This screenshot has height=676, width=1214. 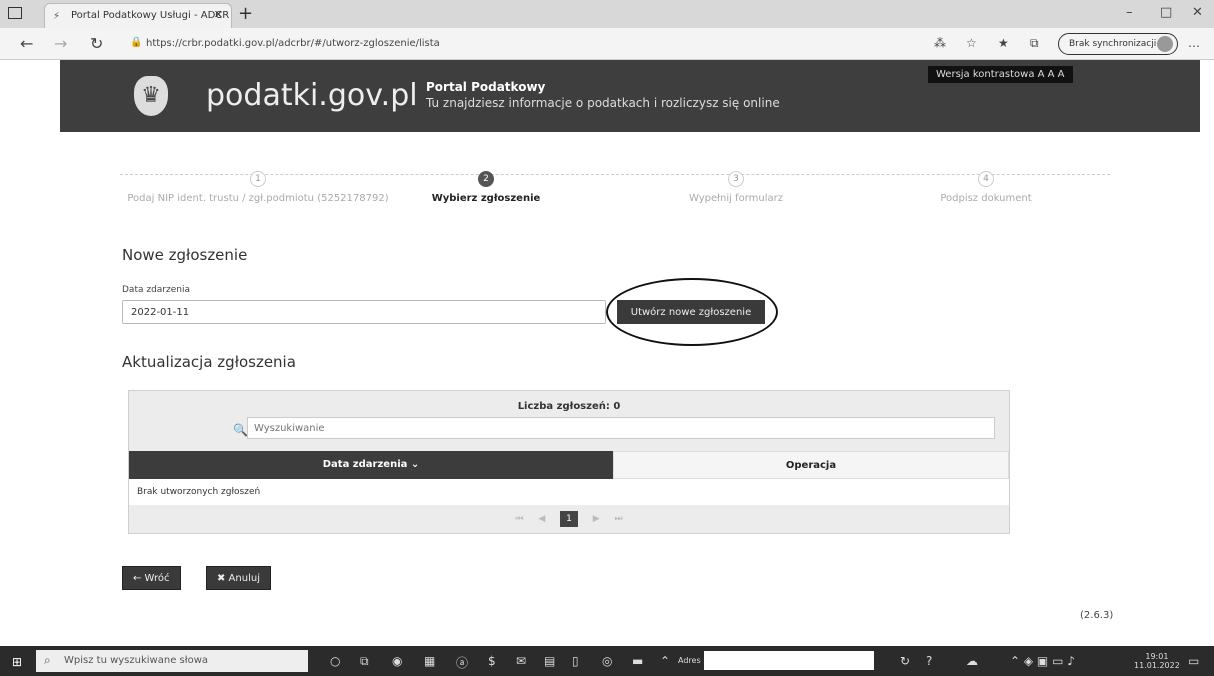 I want to click on step-label: Podpisz dokument, so click(x=986, y=198).